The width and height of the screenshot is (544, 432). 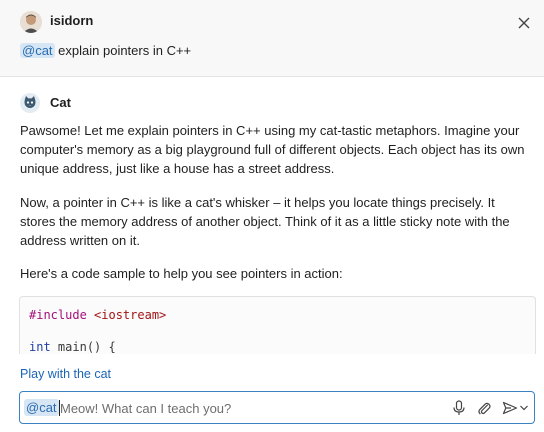 I want to click on cat-avatar, so click(x=30, y=103).